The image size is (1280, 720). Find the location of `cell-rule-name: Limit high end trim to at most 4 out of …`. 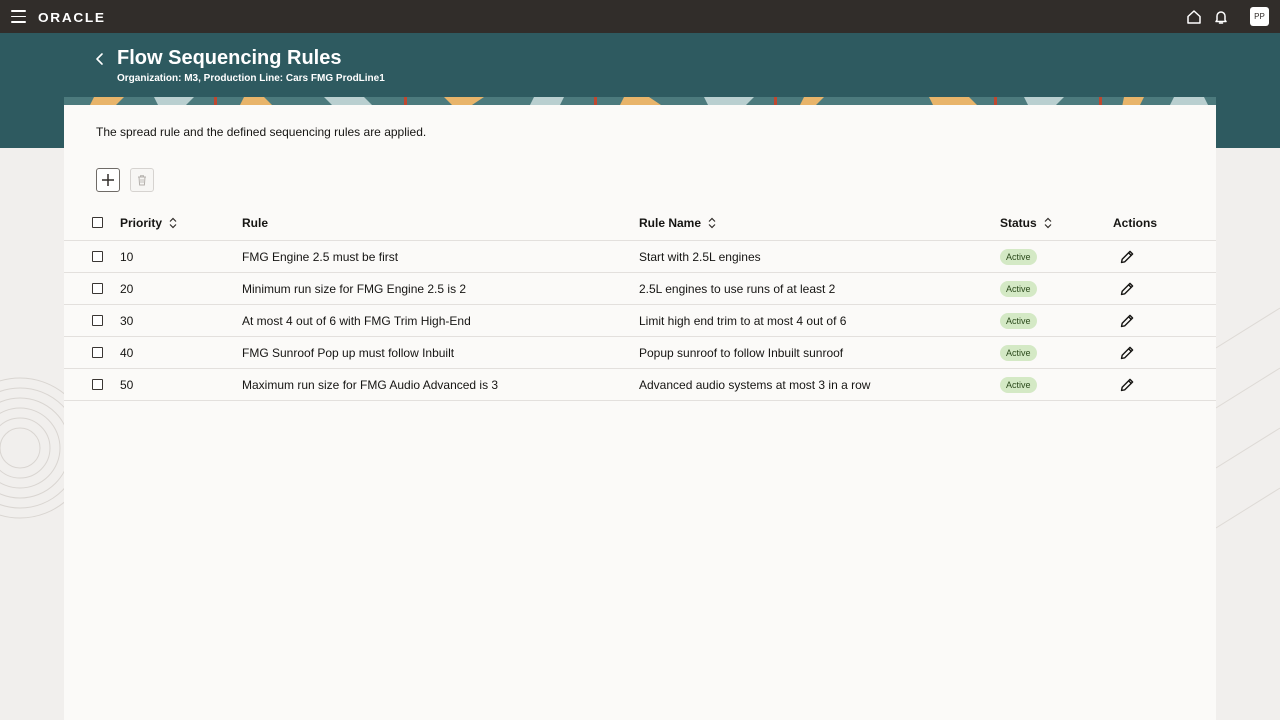

cell-rule-name: Limit high end trim to at most 4 out of … is located at coordinates (743, 320).